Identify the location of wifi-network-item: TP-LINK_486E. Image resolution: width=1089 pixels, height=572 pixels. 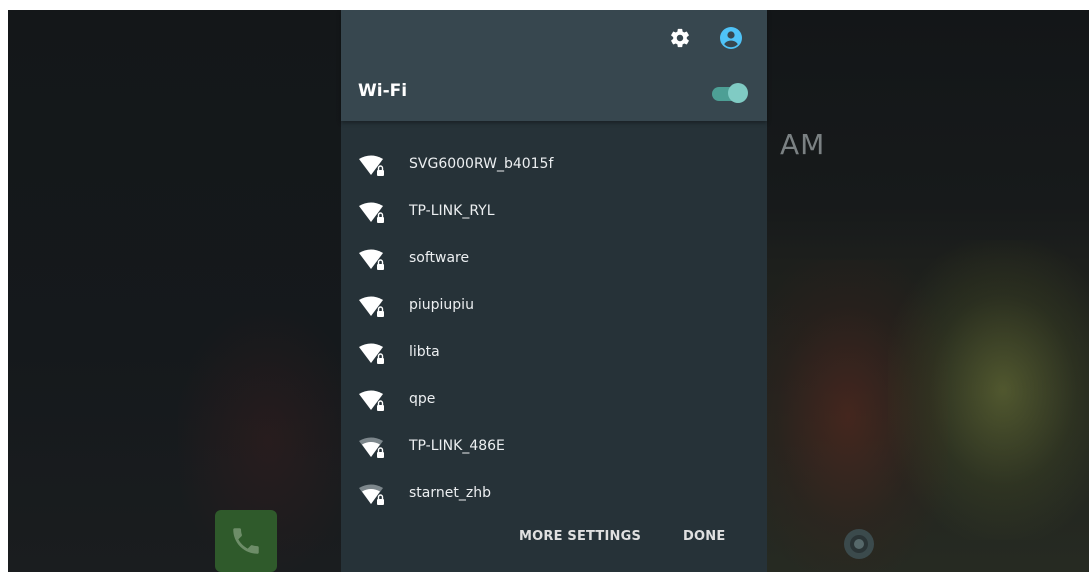
(554, 448).